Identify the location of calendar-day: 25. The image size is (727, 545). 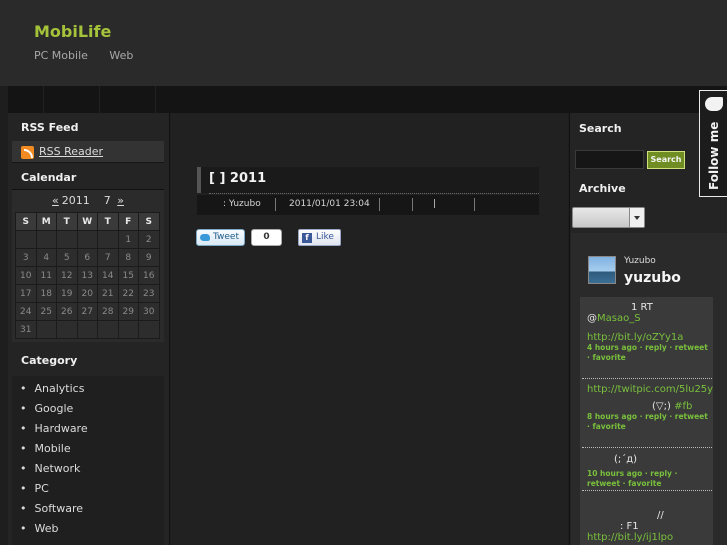
(46, 311).